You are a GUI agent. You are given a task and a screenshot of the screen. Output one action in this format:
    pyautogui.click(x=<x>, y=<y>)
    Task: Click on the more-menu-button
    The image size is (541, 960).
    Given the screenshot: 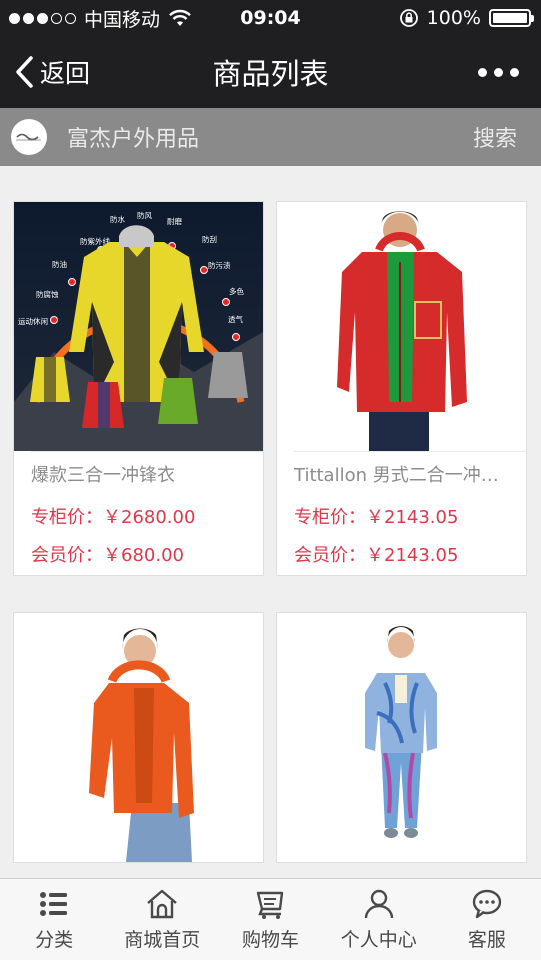 What is the action you would take?
    pyautogui.click(x=498, y=72)
    